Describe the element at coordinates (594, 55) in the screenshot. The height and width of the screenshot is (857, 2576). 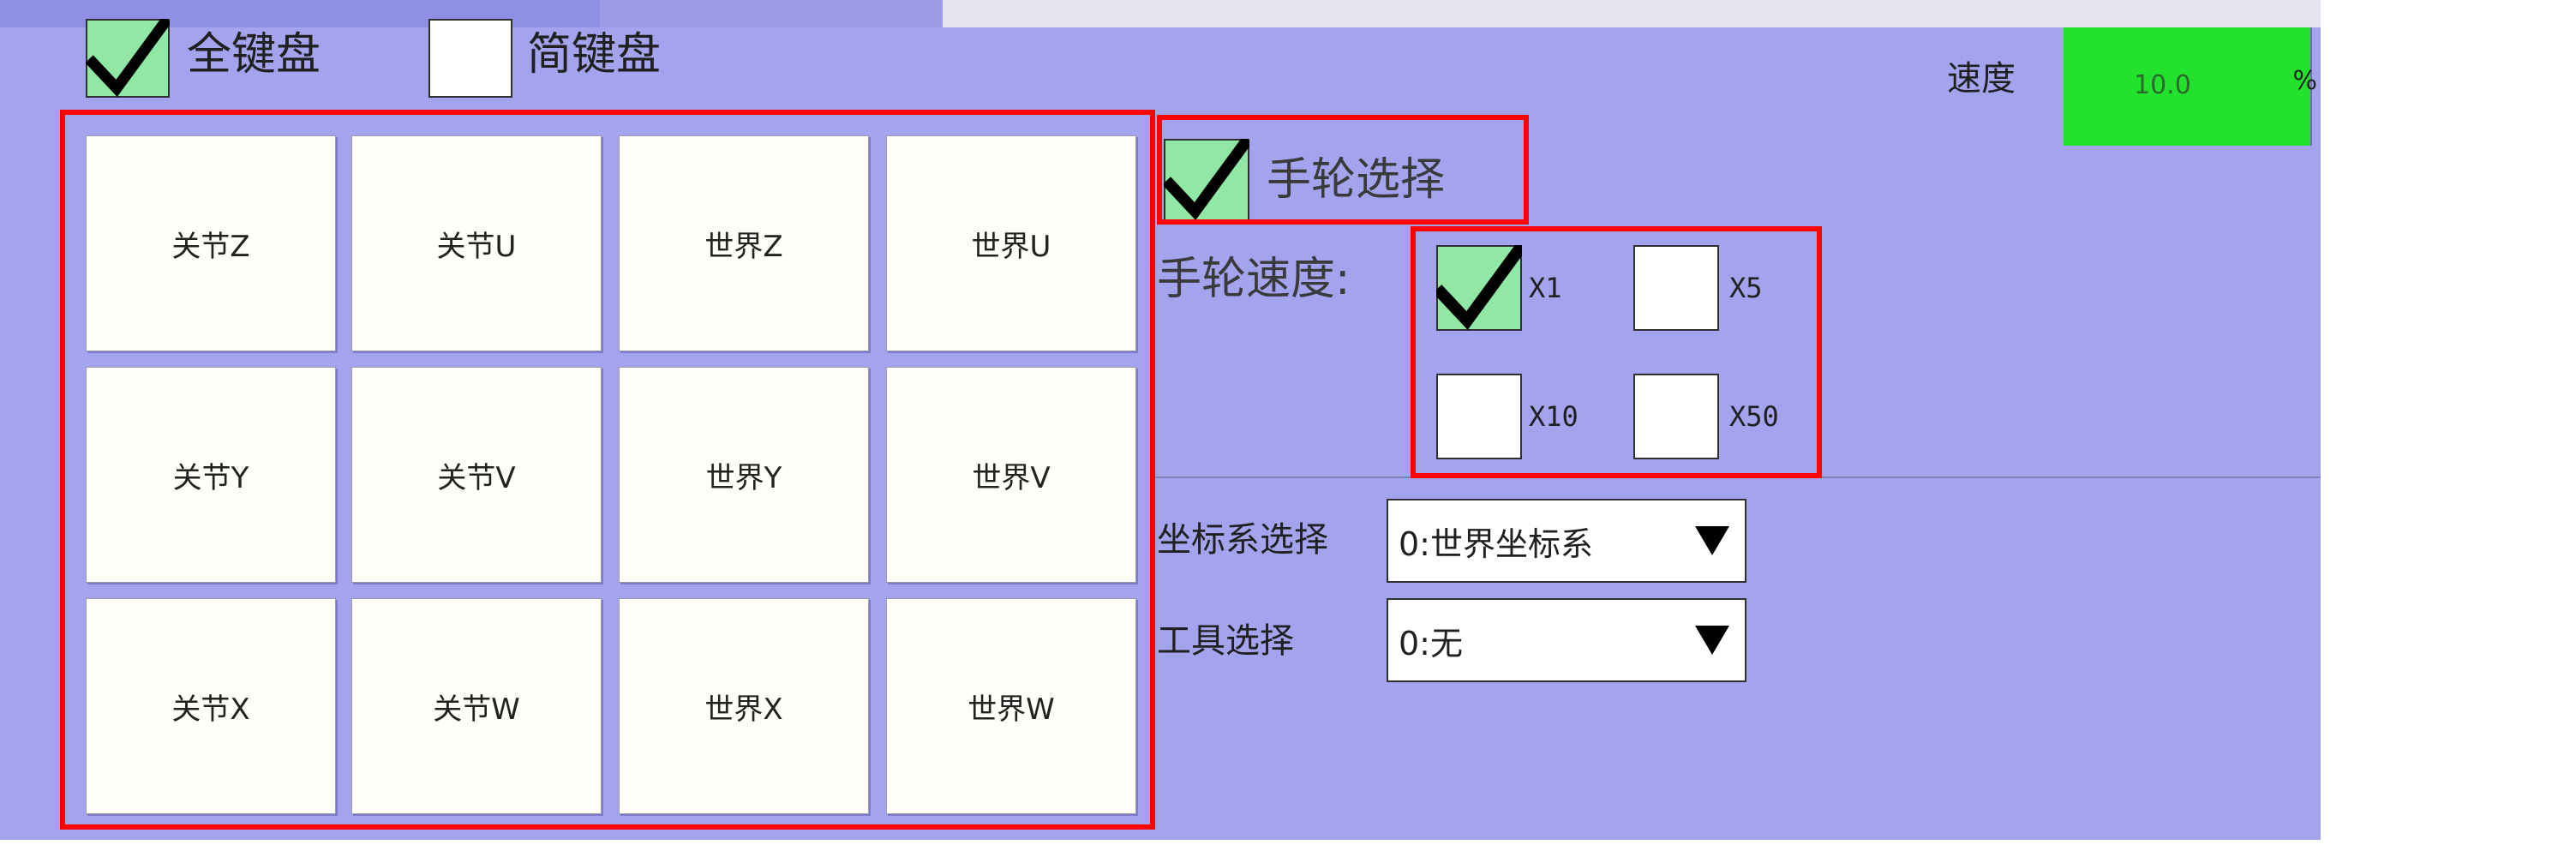
I see `simple-keyboard-label: 简键盘` at that location.